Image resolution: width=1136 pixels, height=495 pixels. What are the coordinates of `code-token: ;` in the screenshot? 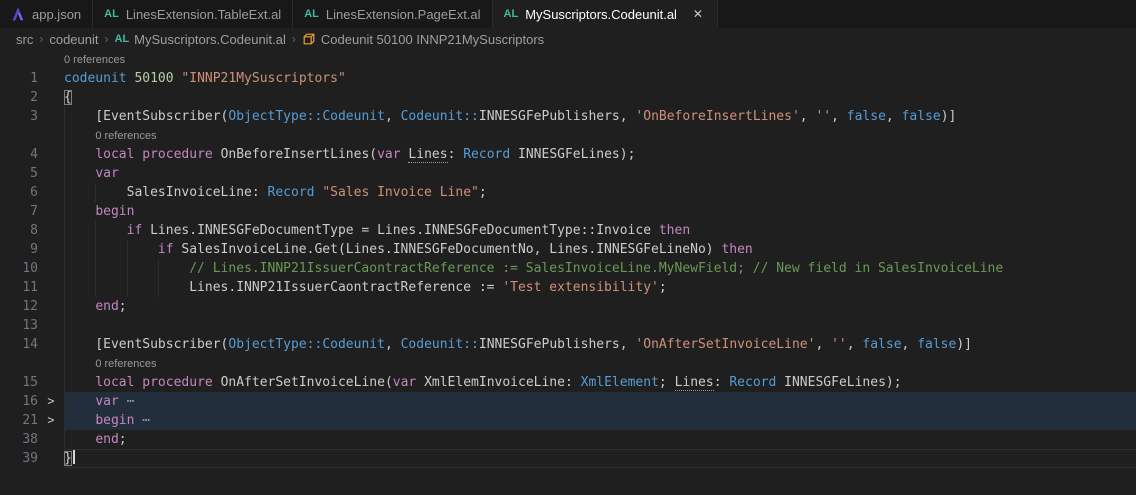 It's located at (122, 306).